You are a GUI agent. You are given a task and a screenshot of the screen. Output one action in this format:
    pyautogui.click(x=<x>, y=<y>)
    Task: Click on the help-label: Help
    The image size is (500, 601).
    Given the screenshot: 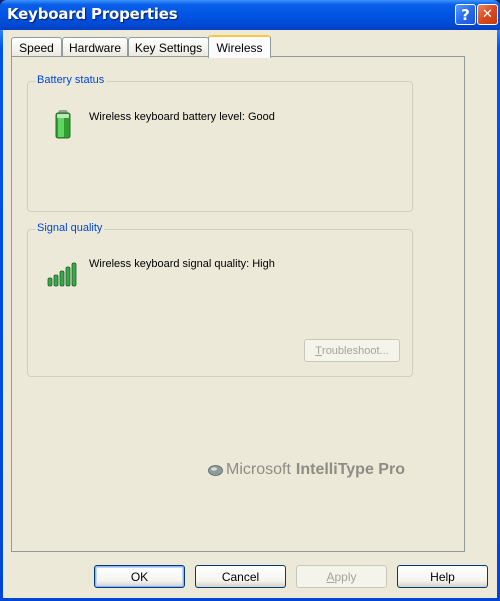 What is the action you would take?
    pyautogui.click(x=442, y=576)
    